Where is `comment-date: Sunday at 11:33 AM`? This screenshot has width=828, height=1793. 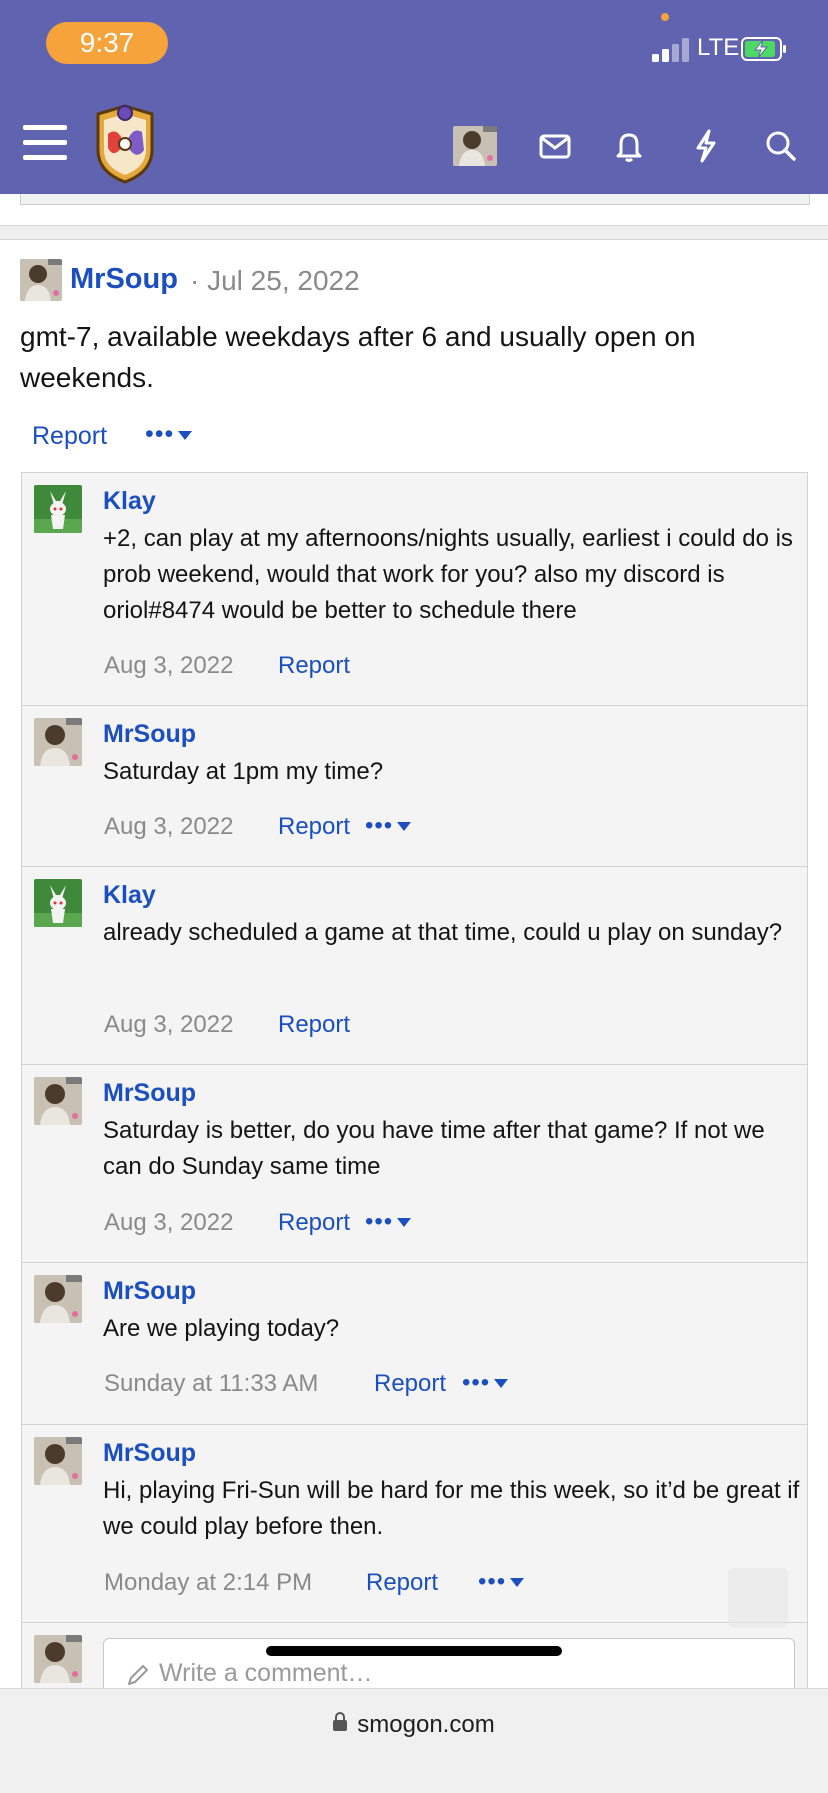 comment-date: Sunday at 11:33 AM is located at coordinates (211, 1384).